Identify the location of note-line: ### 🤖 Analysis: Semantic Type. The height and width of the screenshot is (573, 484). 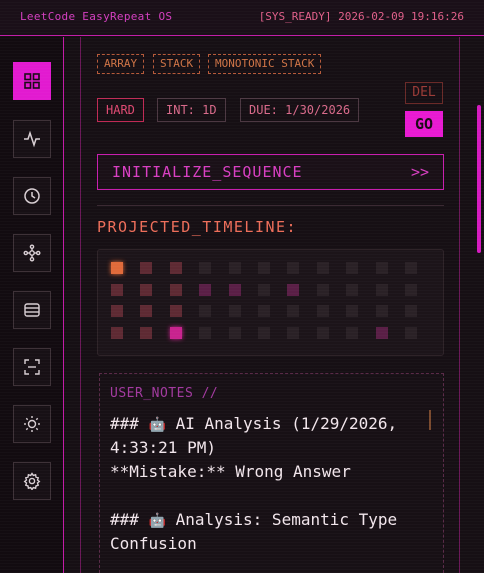
(254, 519).